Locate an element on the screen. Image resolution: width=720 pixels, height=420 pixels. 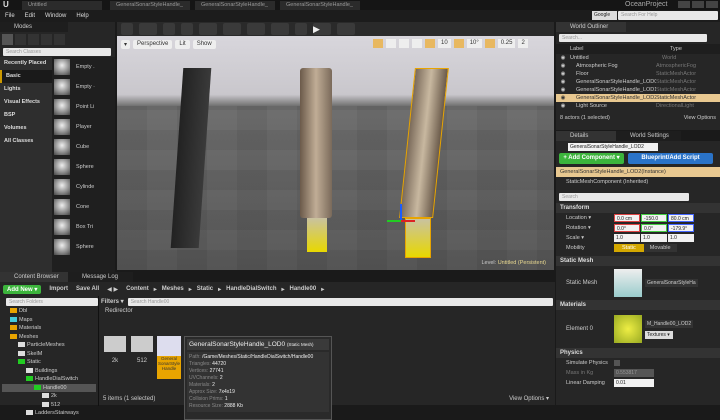
matinee-icon is located at coordinates (256, 29).